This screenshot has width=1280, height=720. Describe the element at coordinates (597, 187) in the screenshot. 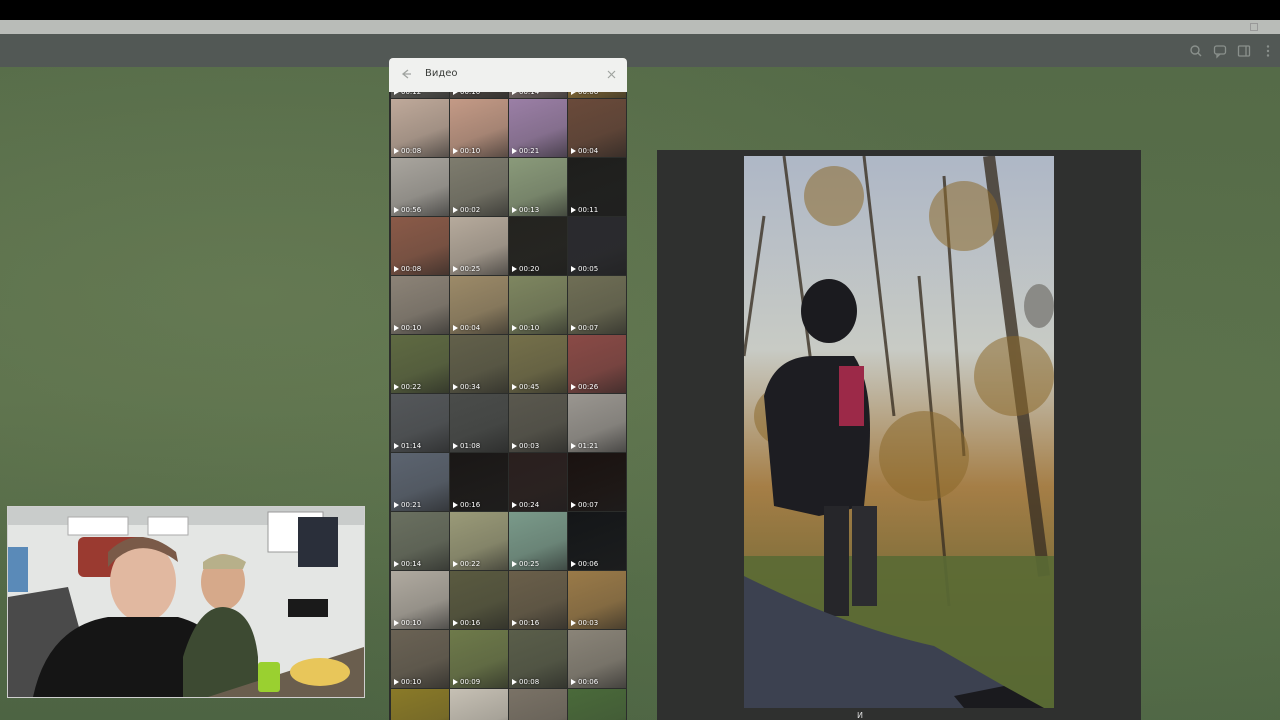

I see `video-thumbnail: 00:11` at that location.